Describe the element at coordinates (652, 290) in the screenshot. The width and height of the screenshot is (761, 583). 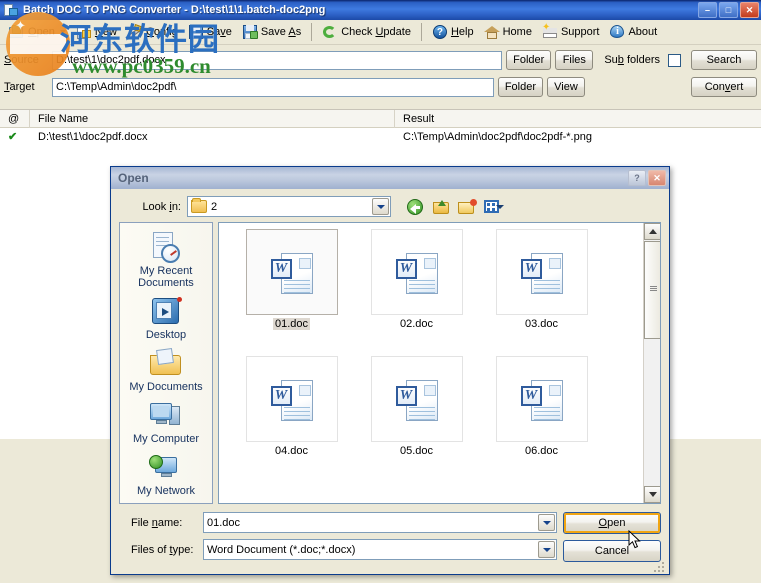
I see `scrollbar-thumb` at that location.